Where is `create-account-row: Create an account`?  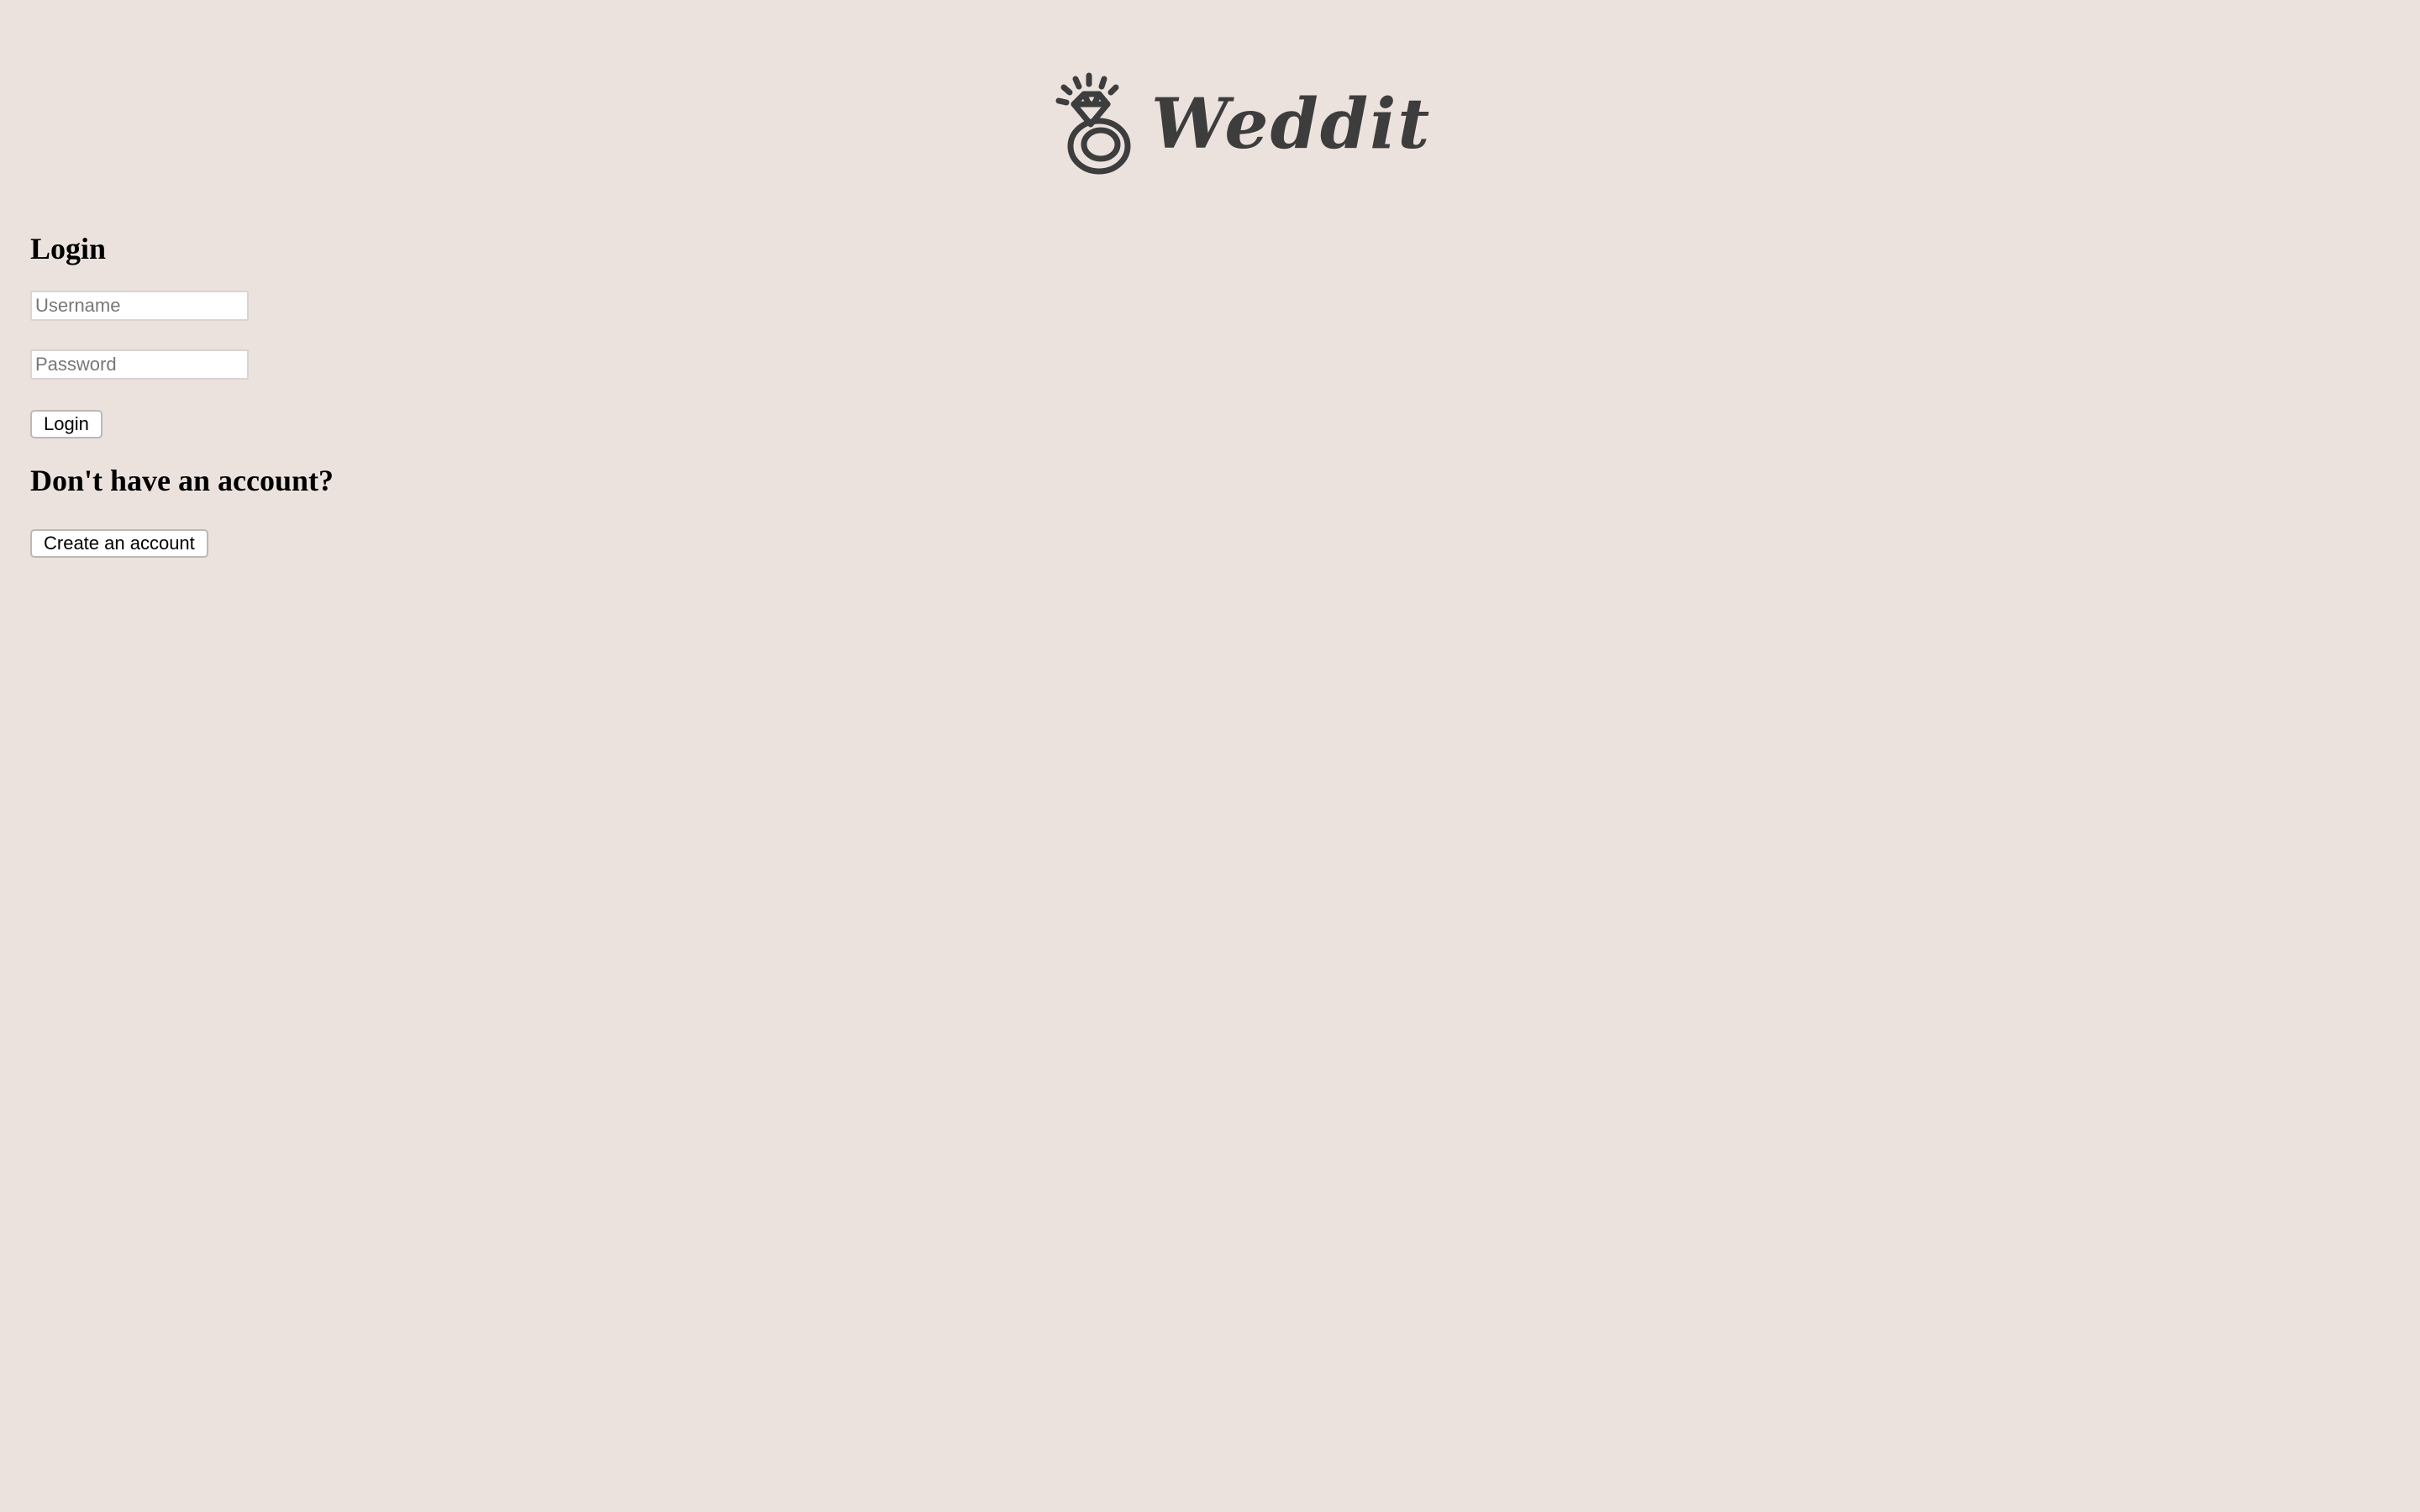
create-account-row: Create an account is located at coordinates (366, 543).